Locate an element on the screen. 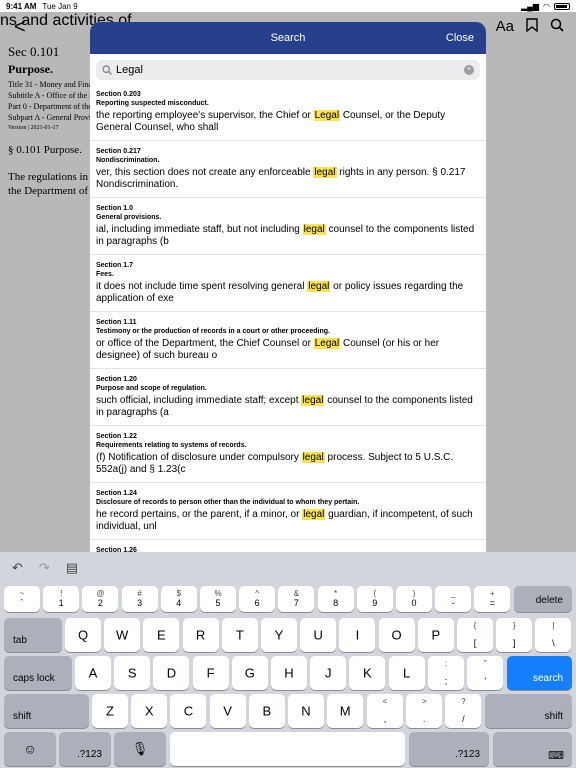 The image size is (576, 768). key-j: J is located at coordinates (328, 673).